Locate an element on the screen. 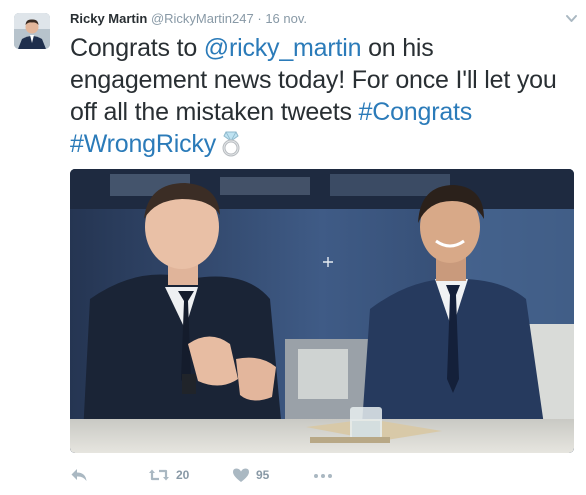  like-button: 95 is located at coordinates (250, 475).